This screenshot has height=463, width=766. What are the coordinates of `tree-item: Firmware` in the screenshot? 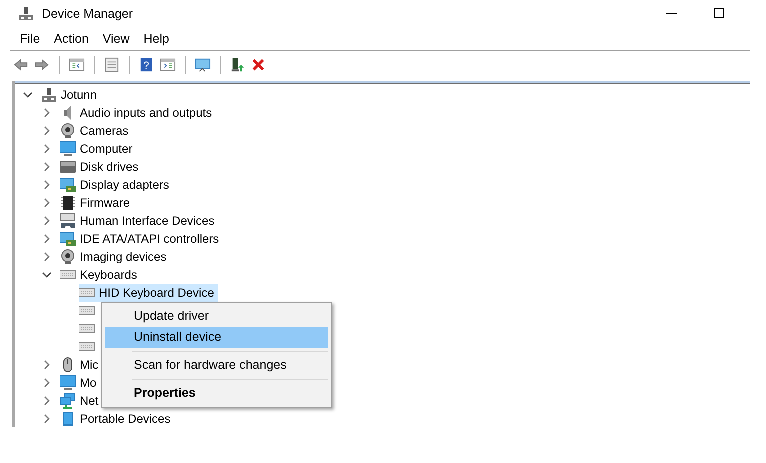 It's located at (105, 203).